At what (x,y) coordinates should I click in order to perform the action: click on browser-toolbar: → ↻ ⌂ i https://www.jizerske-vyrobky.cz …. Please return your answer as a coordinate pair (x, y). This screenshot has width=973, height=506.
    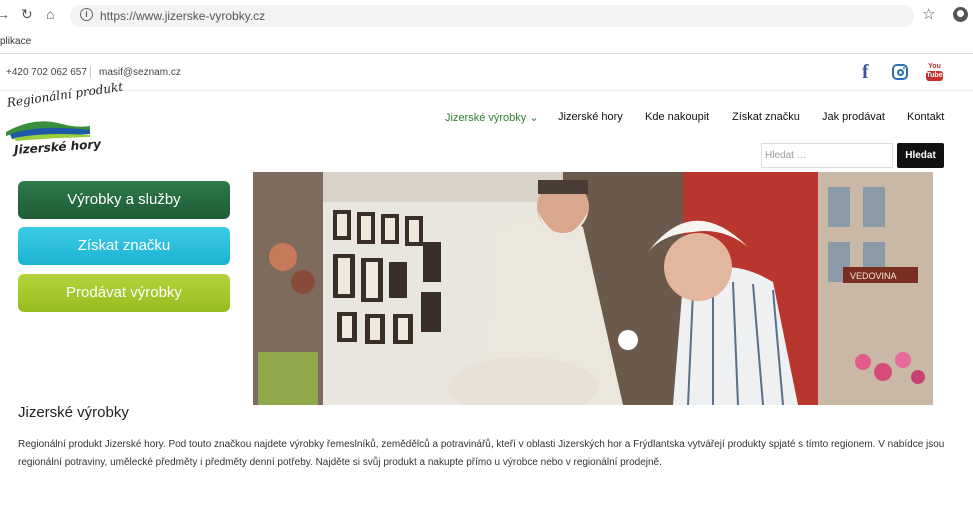
    Looking at the image, I should click on (486, 16).